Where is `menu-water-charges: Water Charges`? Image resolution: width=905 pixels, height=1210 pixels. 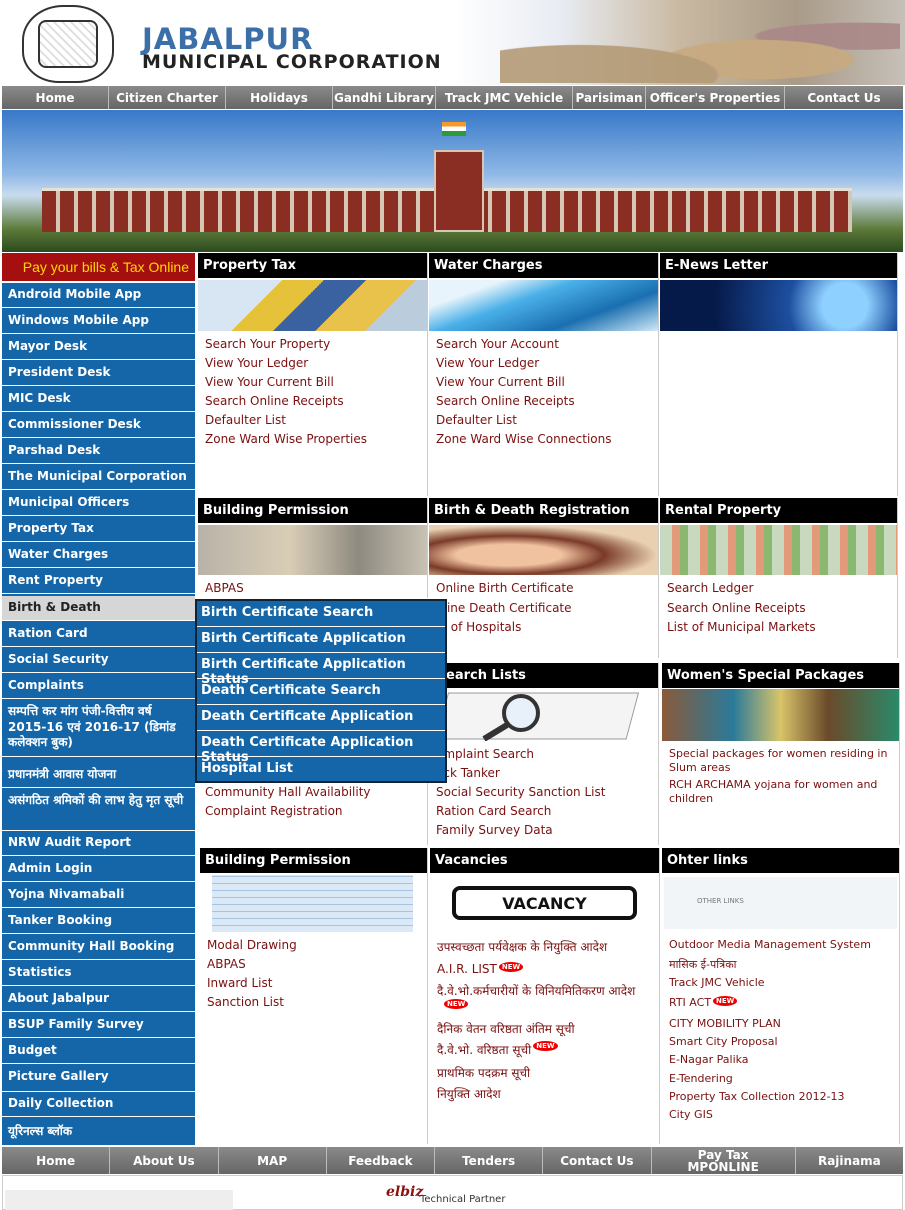
menu-water-charges: Water Charges is located at coordinates (98, 555).